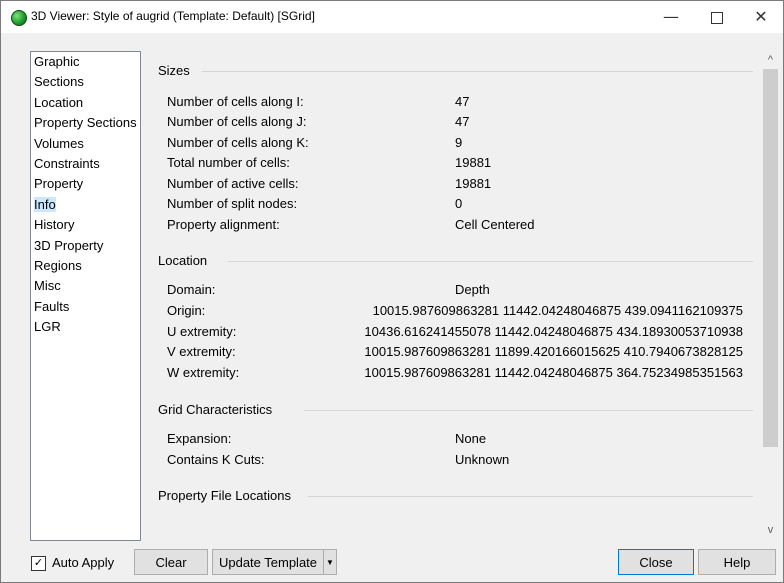 The height and width of the screenshot is (583, 784). What do you see at coordinates (67, 163) in the screenshot?
I see `nav-item-label: Constraints` at bounding box center [67, 163].